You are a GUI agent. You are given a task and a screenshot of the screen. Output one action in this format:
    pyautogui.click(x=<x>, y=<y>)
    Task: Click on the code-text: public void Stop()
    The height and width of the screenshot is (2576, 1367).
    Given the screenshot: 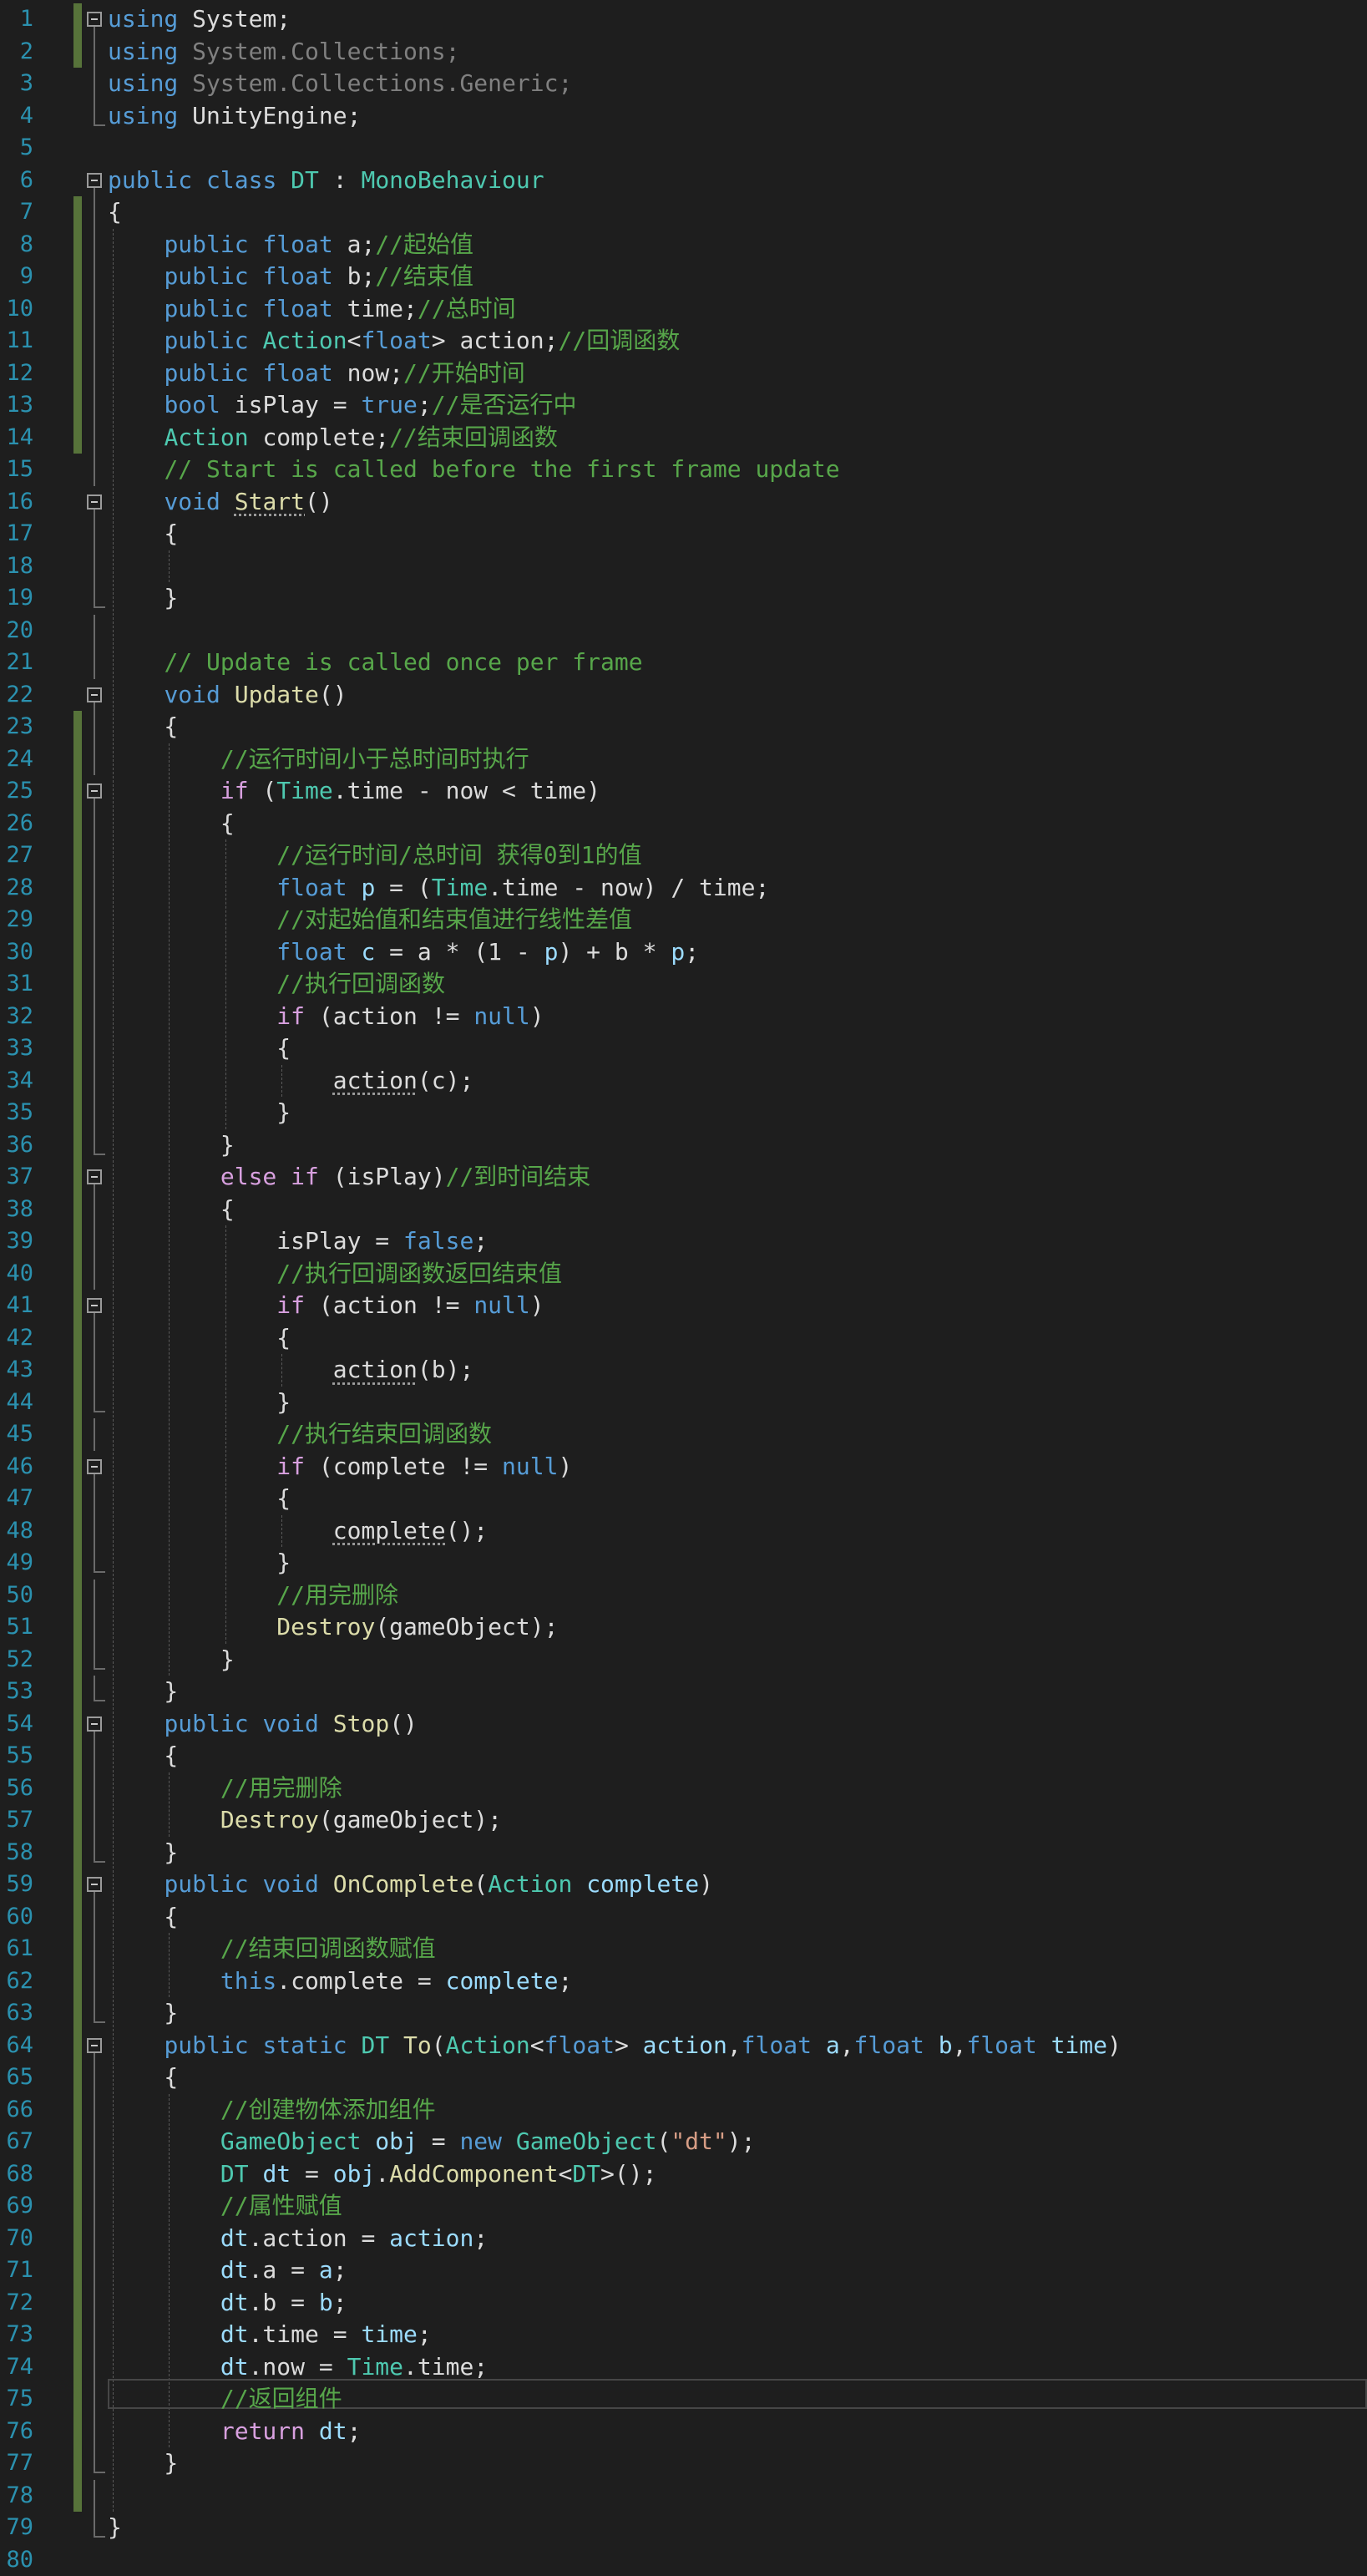 What is the action you would take?
    pyautogui.click(x=263, y=1724)
    